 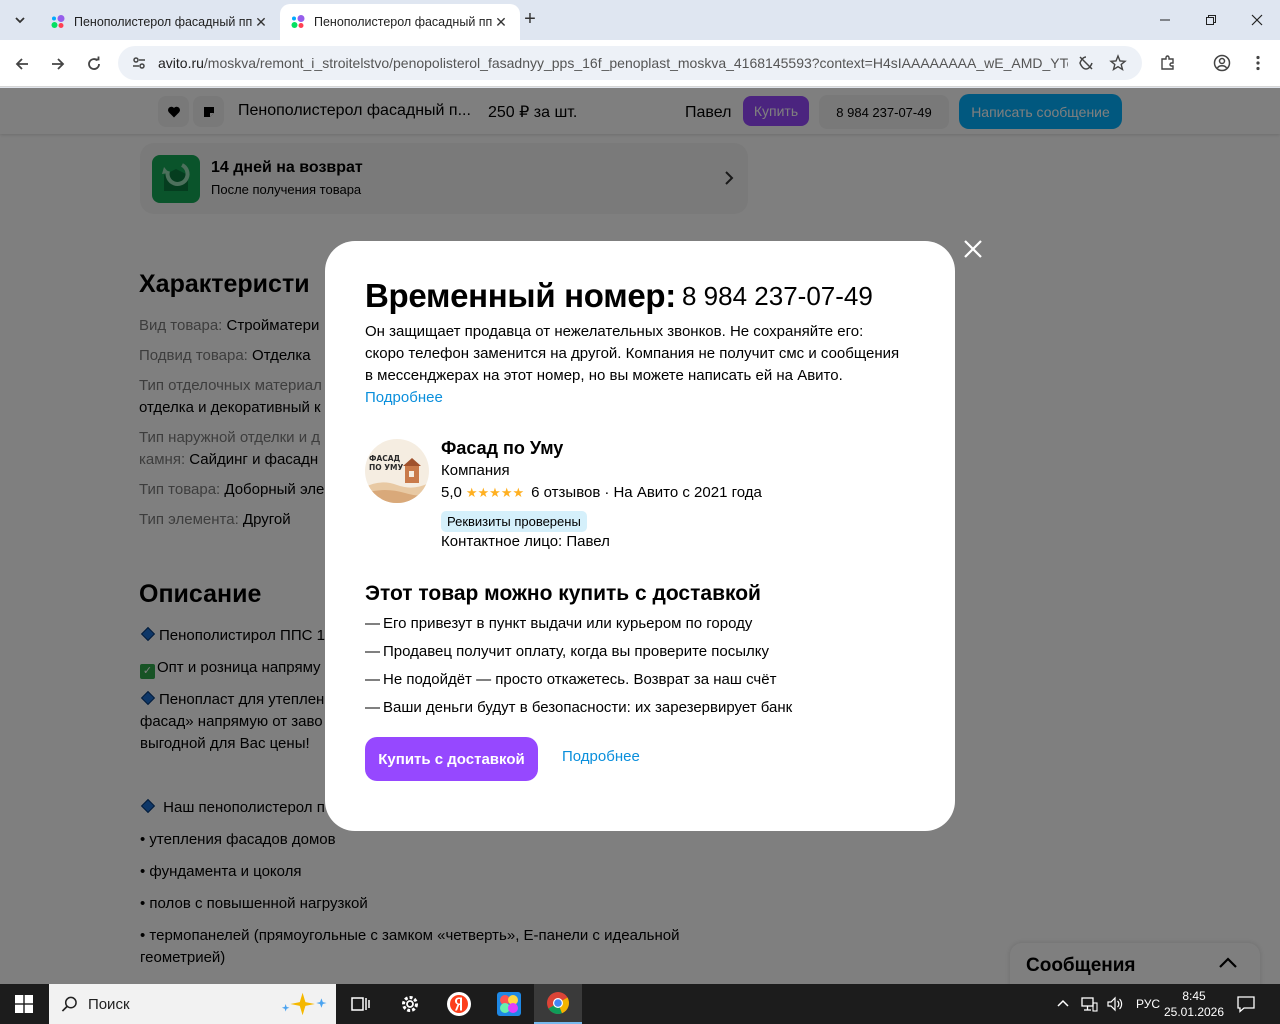 I want to click on new-tab-button: +, so click(x=530, y=19).